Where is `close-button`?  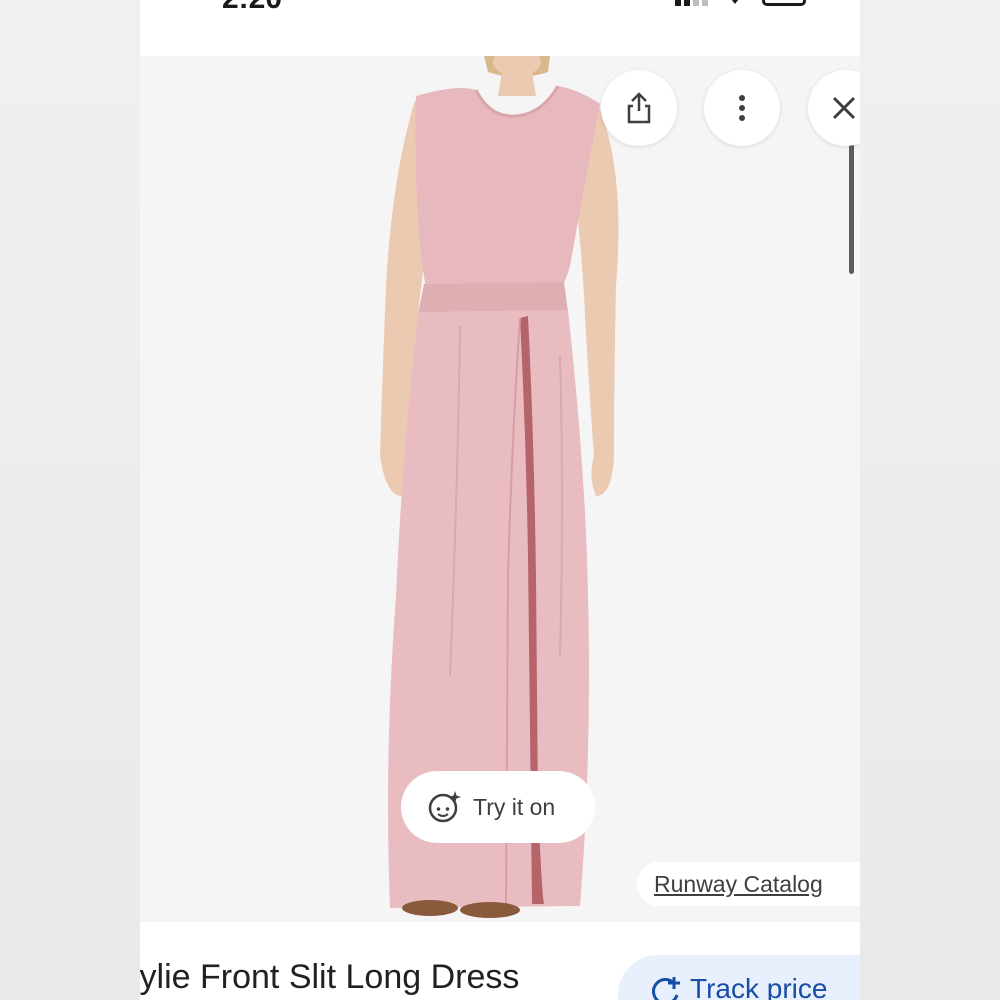
close-button is located at coordinates (834, 108).